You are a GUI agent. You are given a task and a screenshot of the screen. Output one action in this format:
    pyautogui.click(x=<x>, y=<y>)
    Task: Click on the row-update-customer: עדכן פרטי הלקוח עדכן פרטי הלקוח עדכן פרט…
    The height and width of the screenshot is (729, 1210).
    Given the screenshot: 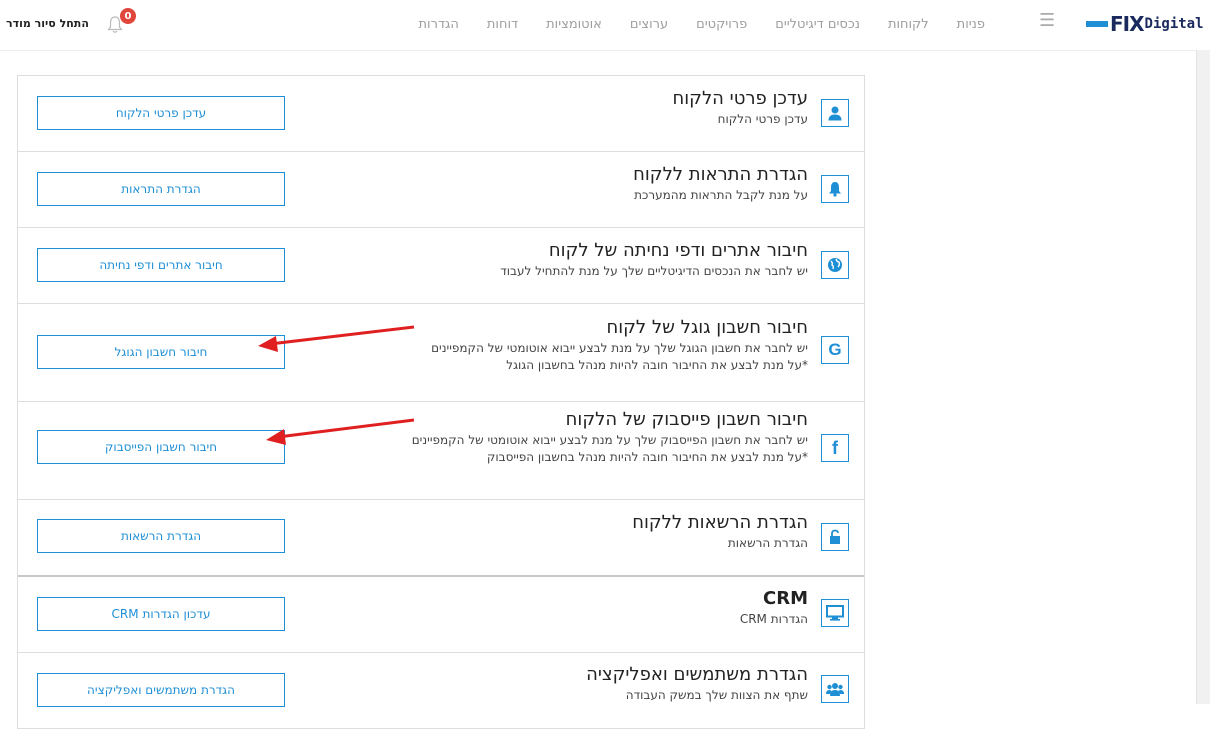 What is the action you would take?
    pyautogui.click(x=441, y=114)
    